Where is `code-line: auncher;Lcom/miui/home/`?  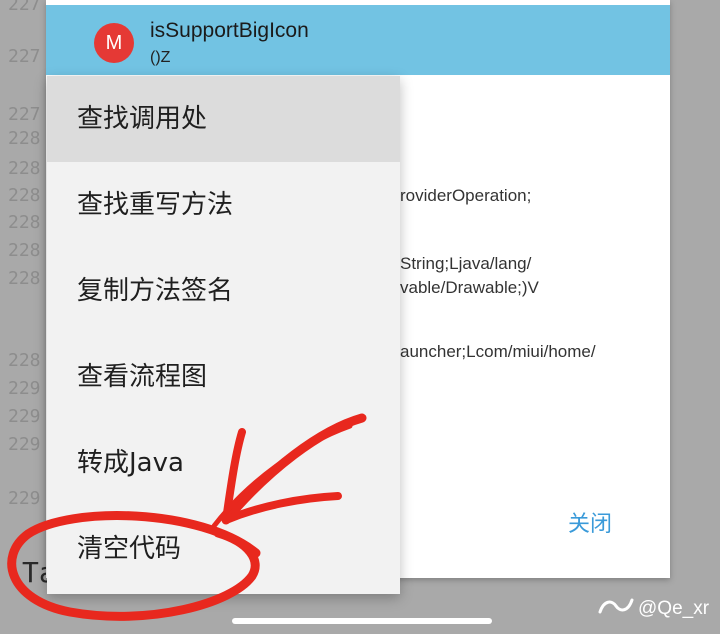 code-line: auncher;Lcom/miui/home/ is located at coordinates (498, 351).